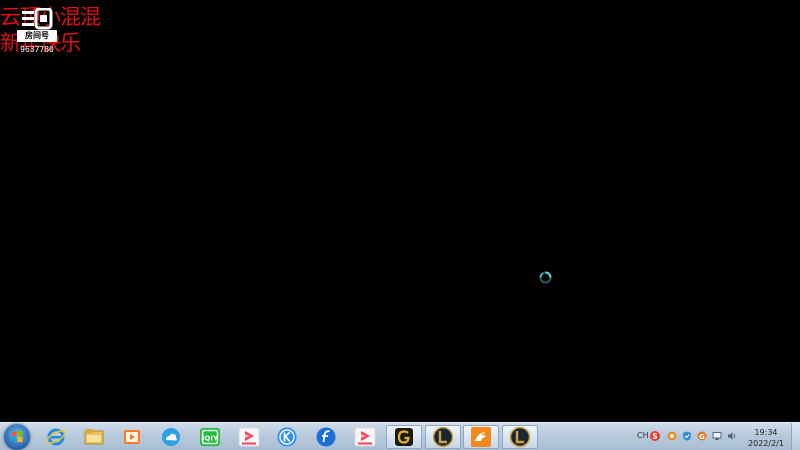  I want to click on kugou-icon, so click(287, 437).